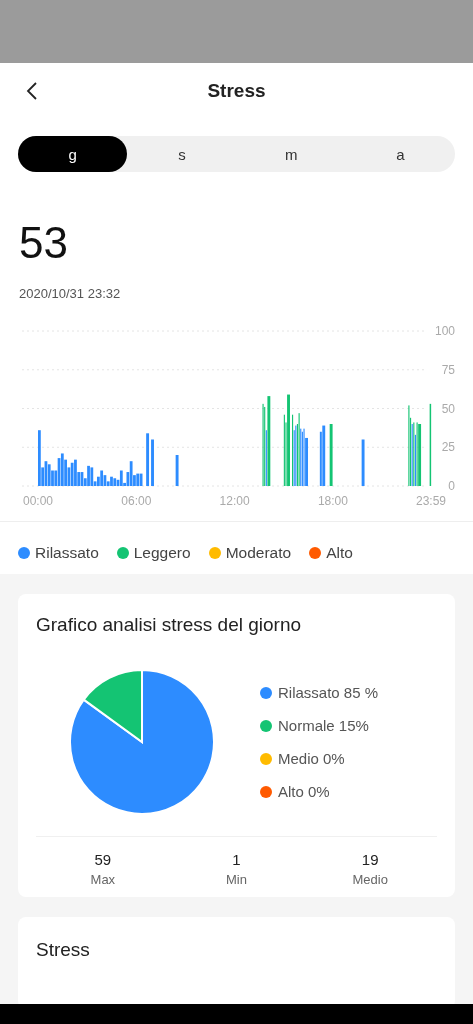 Image resolution: width=473 pixels, height=1024 pixels. What do you see at coordinates (136, 501) in the screenshot?
I see `axis-label: 06:00` at bounding box center [136, 501].